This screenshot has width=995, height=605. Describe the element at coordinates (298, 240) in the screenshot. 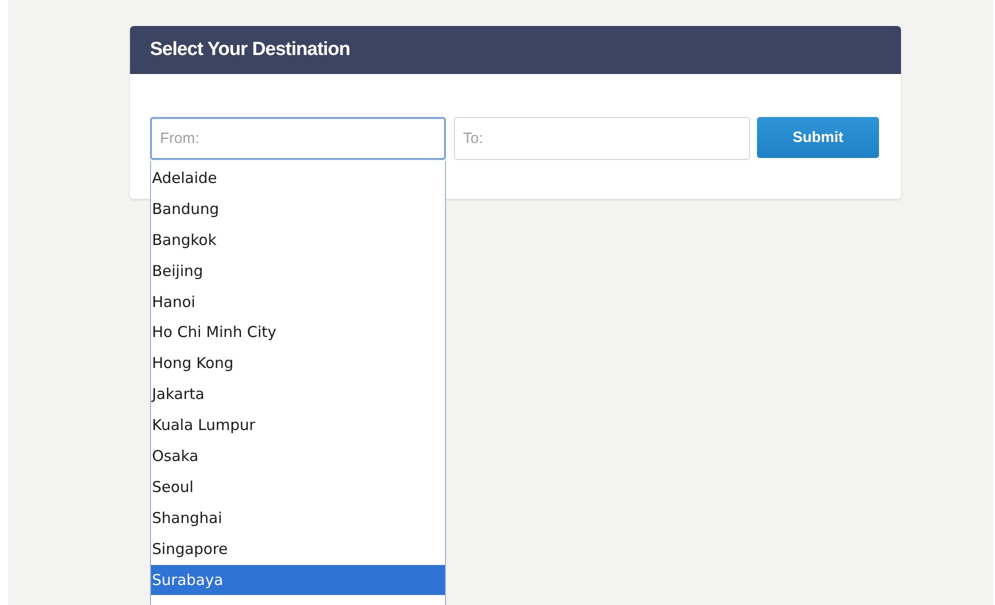

I see `dropdown-option: Bangkok` at that location.